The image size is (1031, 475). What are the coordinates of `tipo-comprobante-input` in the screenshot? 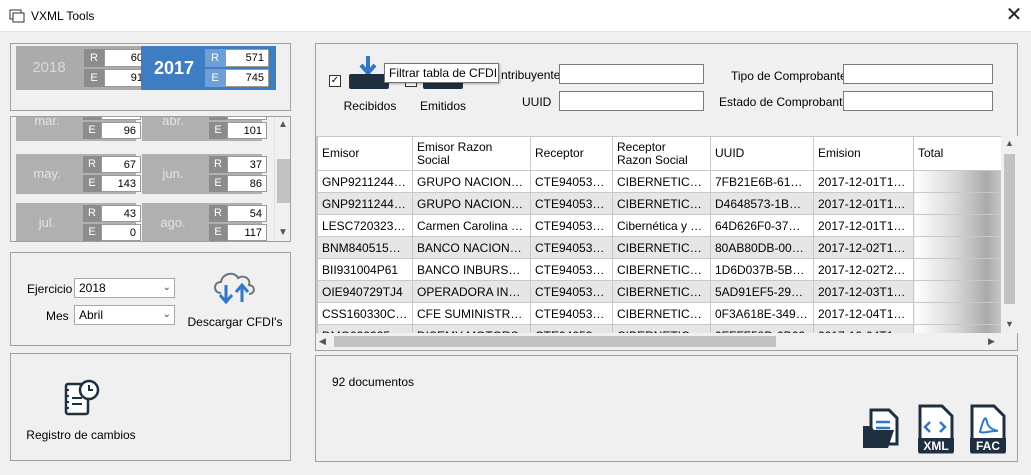 It's located at (918, 74).